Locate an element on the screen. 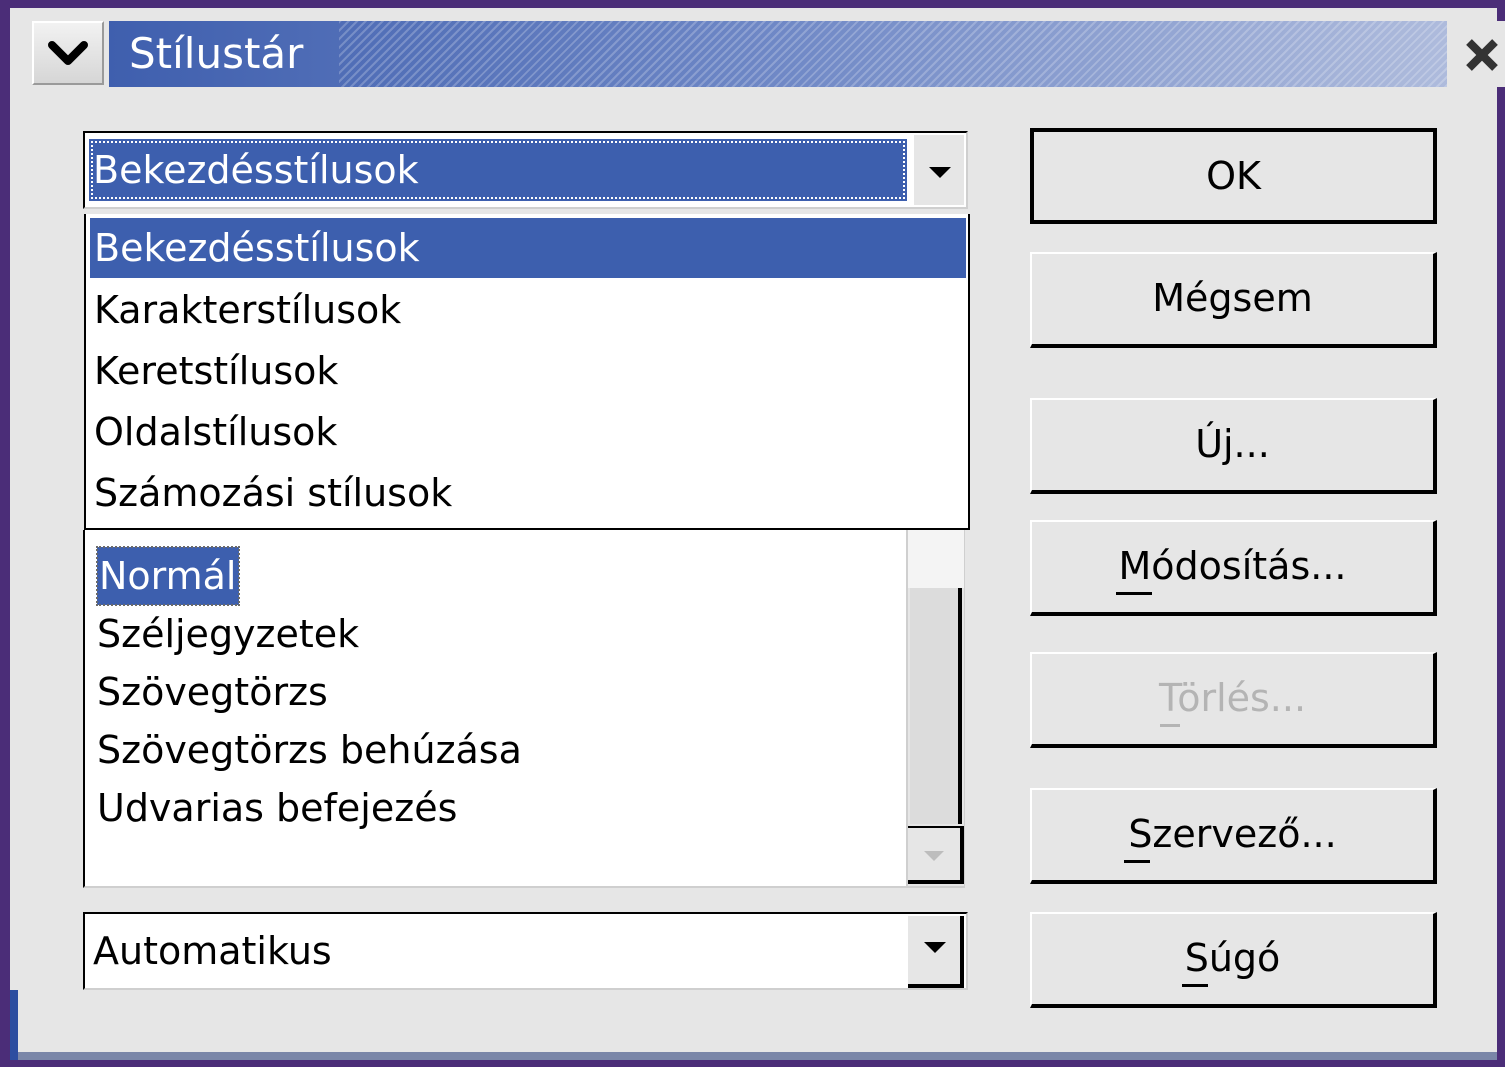 This screenshot has height=1067, width=1505. cancel-button-label: Mégsem is located at coordinates (1232, 298).